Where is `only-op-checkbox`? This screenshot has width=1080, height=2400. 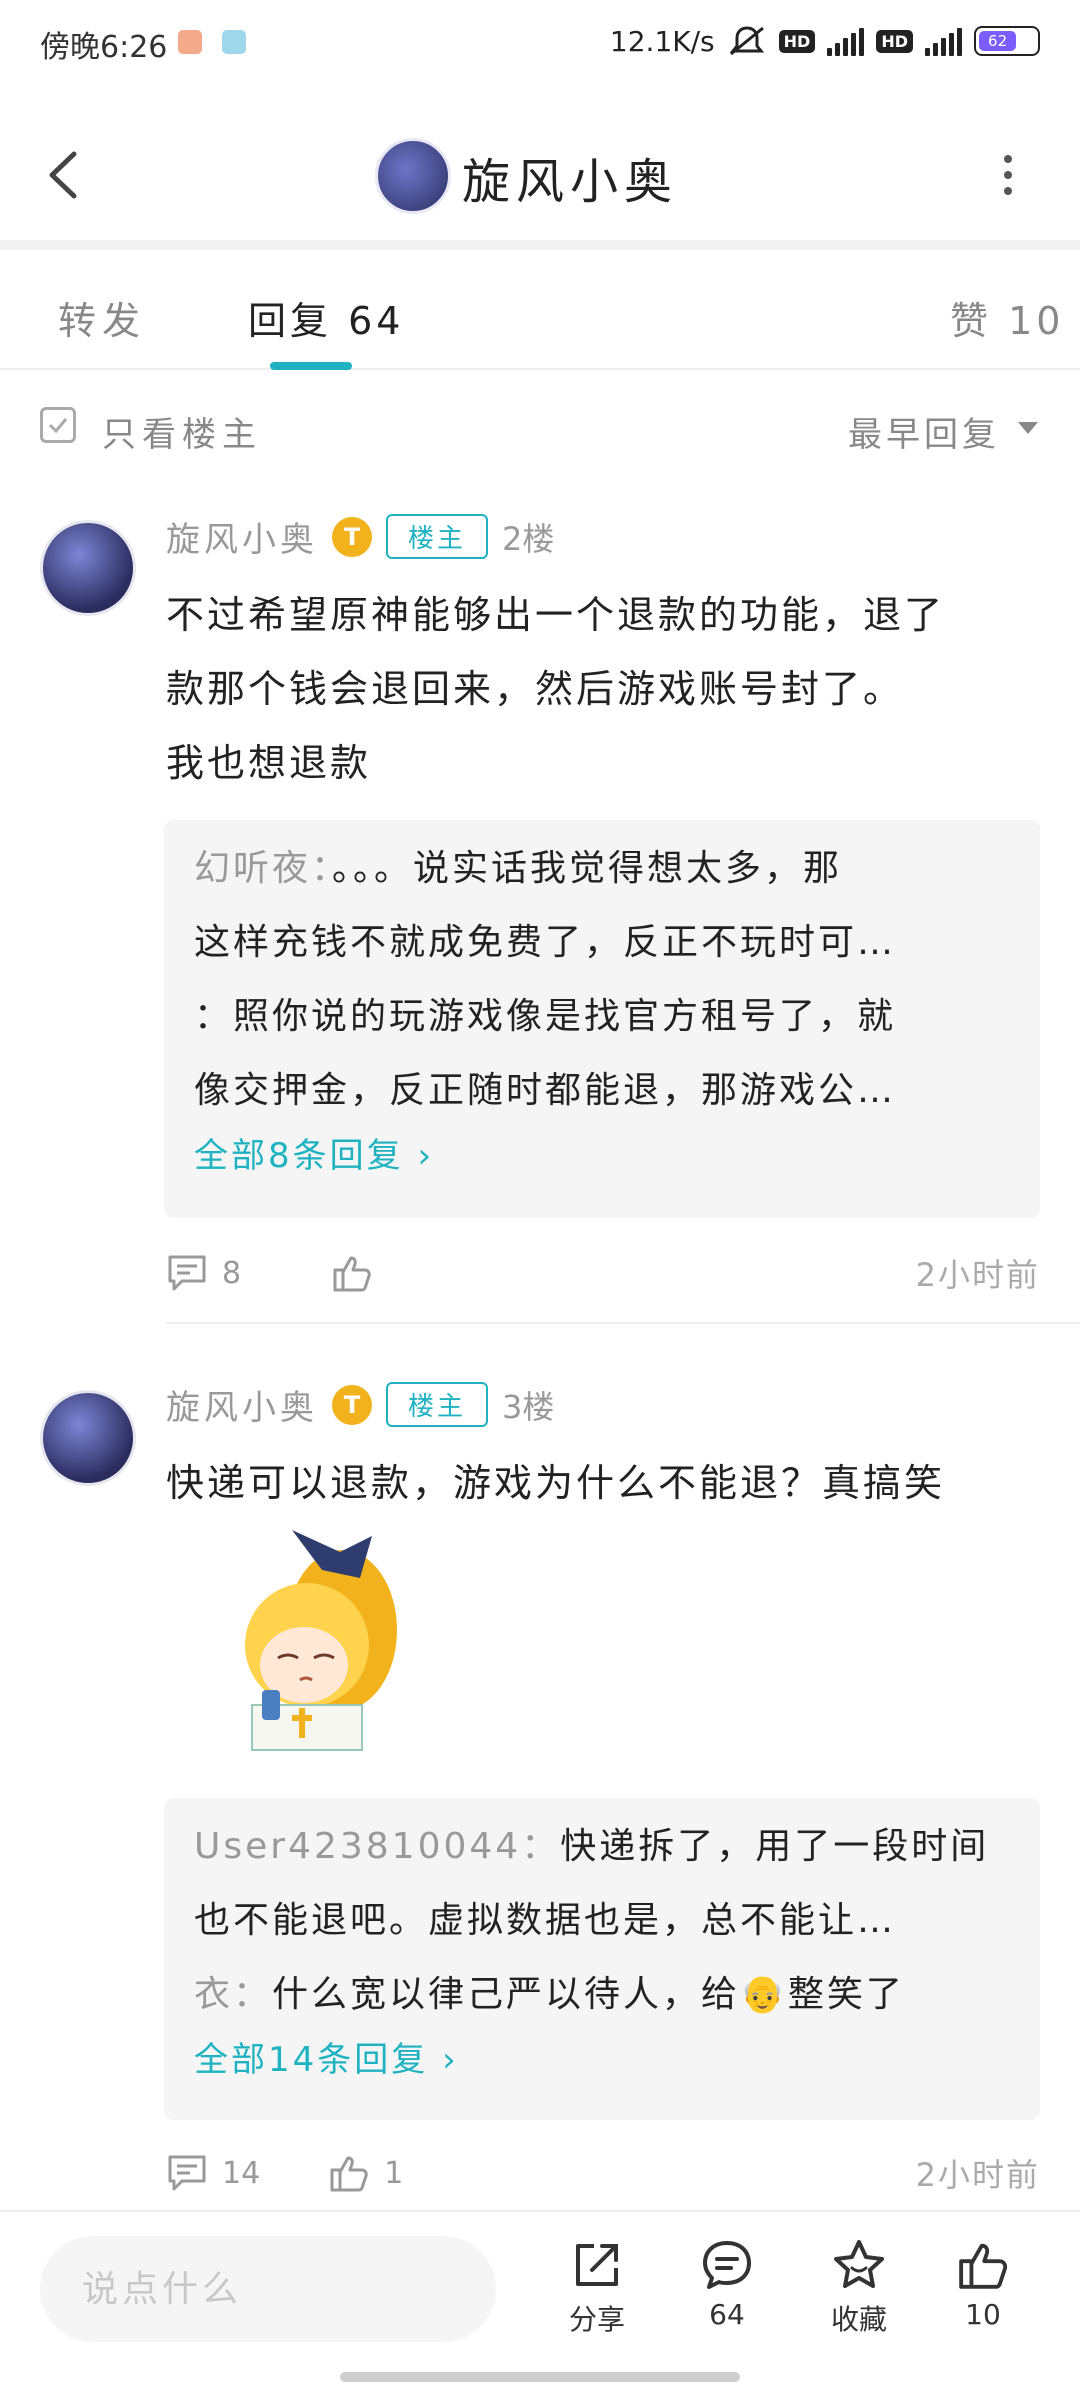 only-op-checkbox is located at coordinates (58, 425).